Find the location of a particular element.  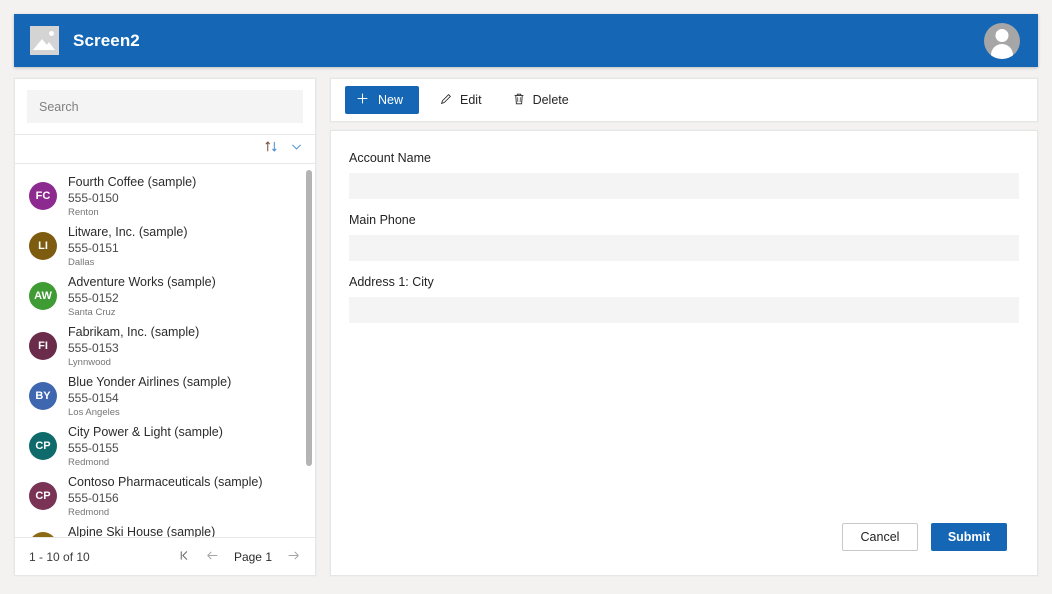

field-label: Account Name is located at coordinates (390, 158).